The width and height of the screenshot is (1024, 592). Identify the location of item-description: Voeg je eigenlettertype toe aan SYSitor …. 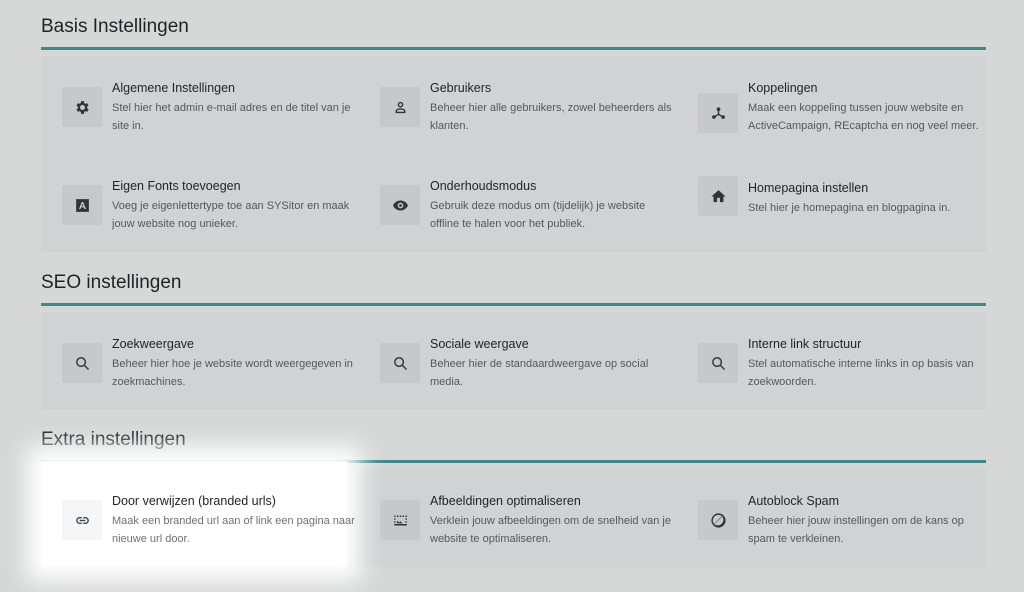
(231, 215).